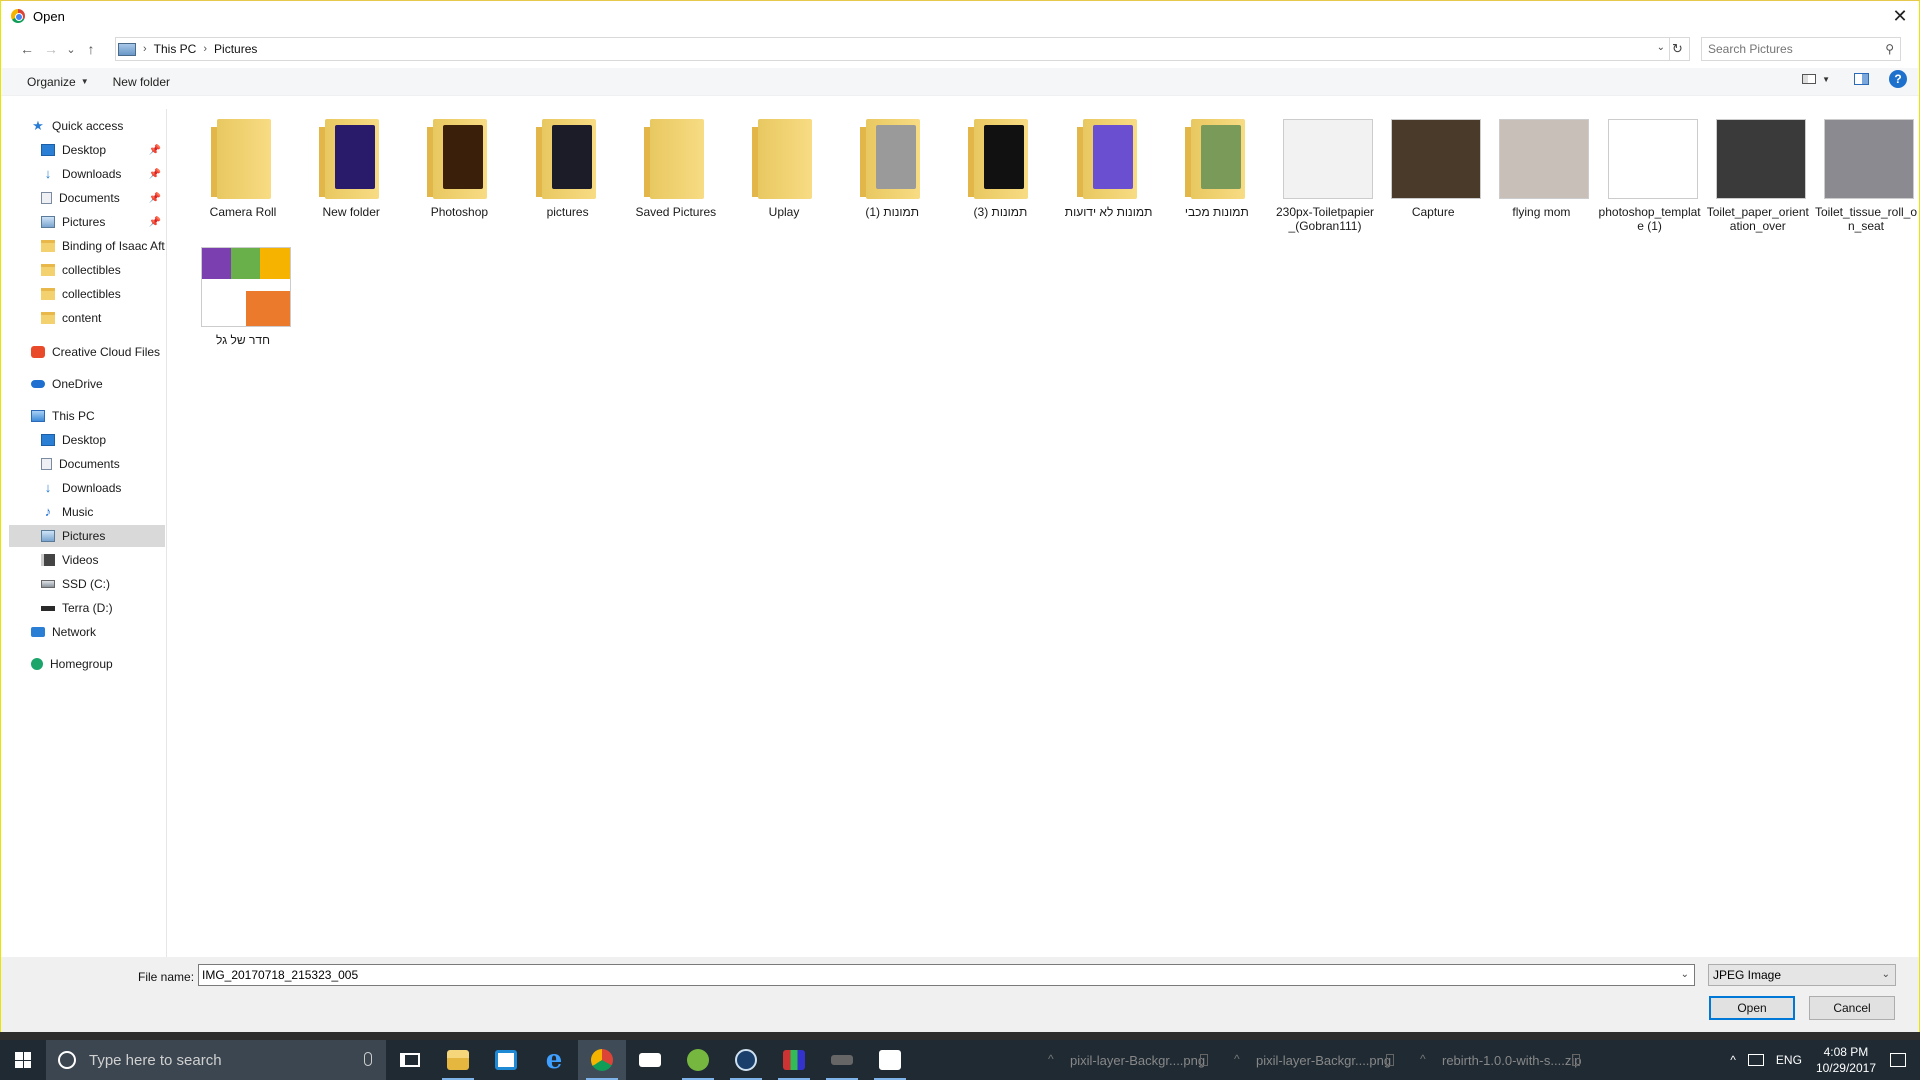  I want to click on taskbar-file-explorer, so click(458, 1060).